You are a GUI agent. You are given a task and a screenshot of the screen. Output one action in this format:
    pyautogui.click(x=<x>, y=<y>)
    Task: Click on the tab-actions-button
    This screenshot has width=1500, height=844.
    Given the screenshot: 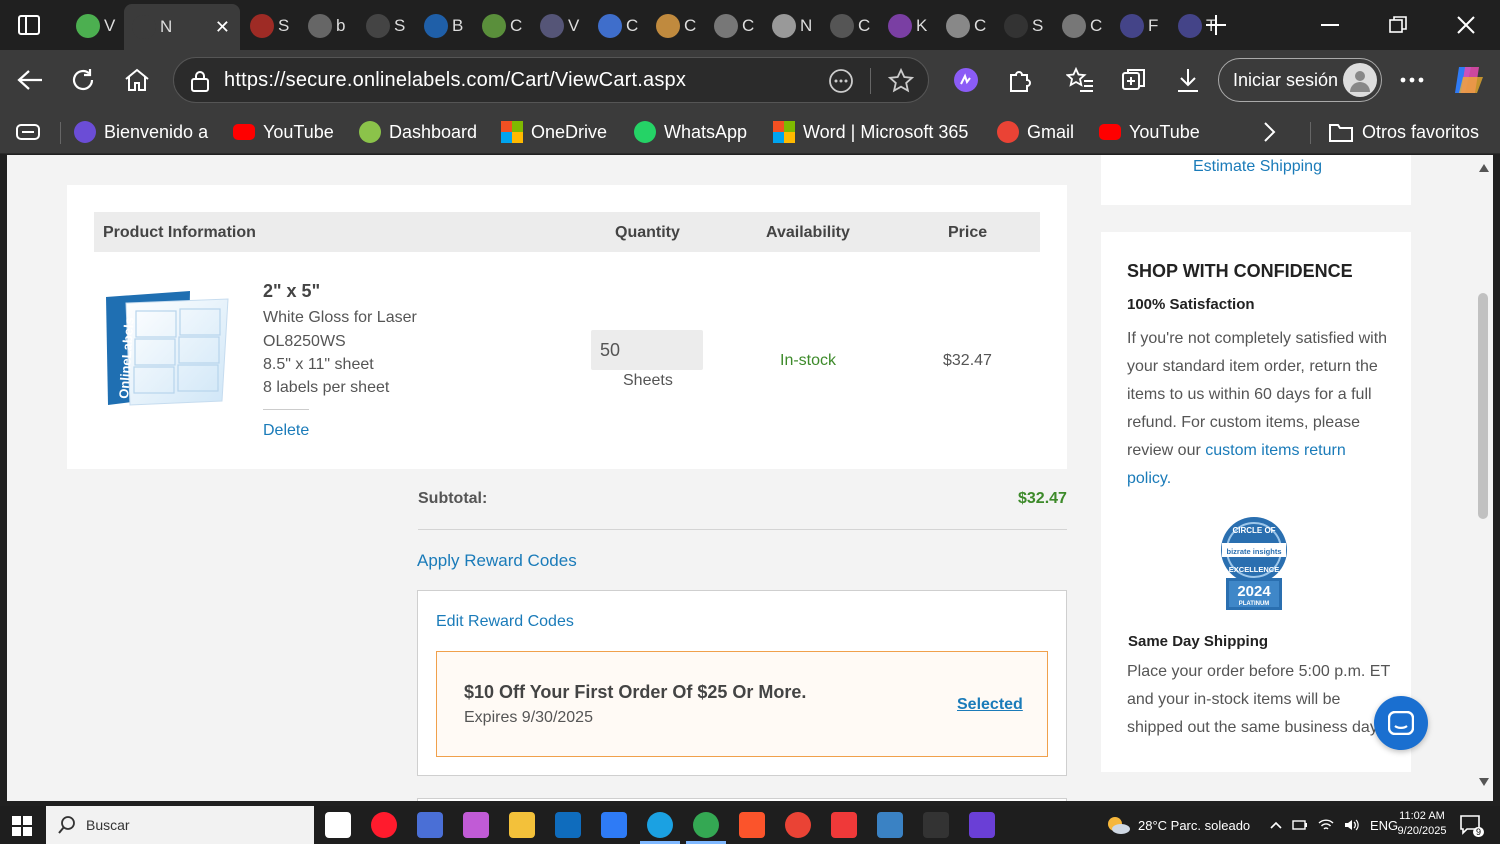 What is the action you would take?
    pyautogui.click(x=29, y=25)
    